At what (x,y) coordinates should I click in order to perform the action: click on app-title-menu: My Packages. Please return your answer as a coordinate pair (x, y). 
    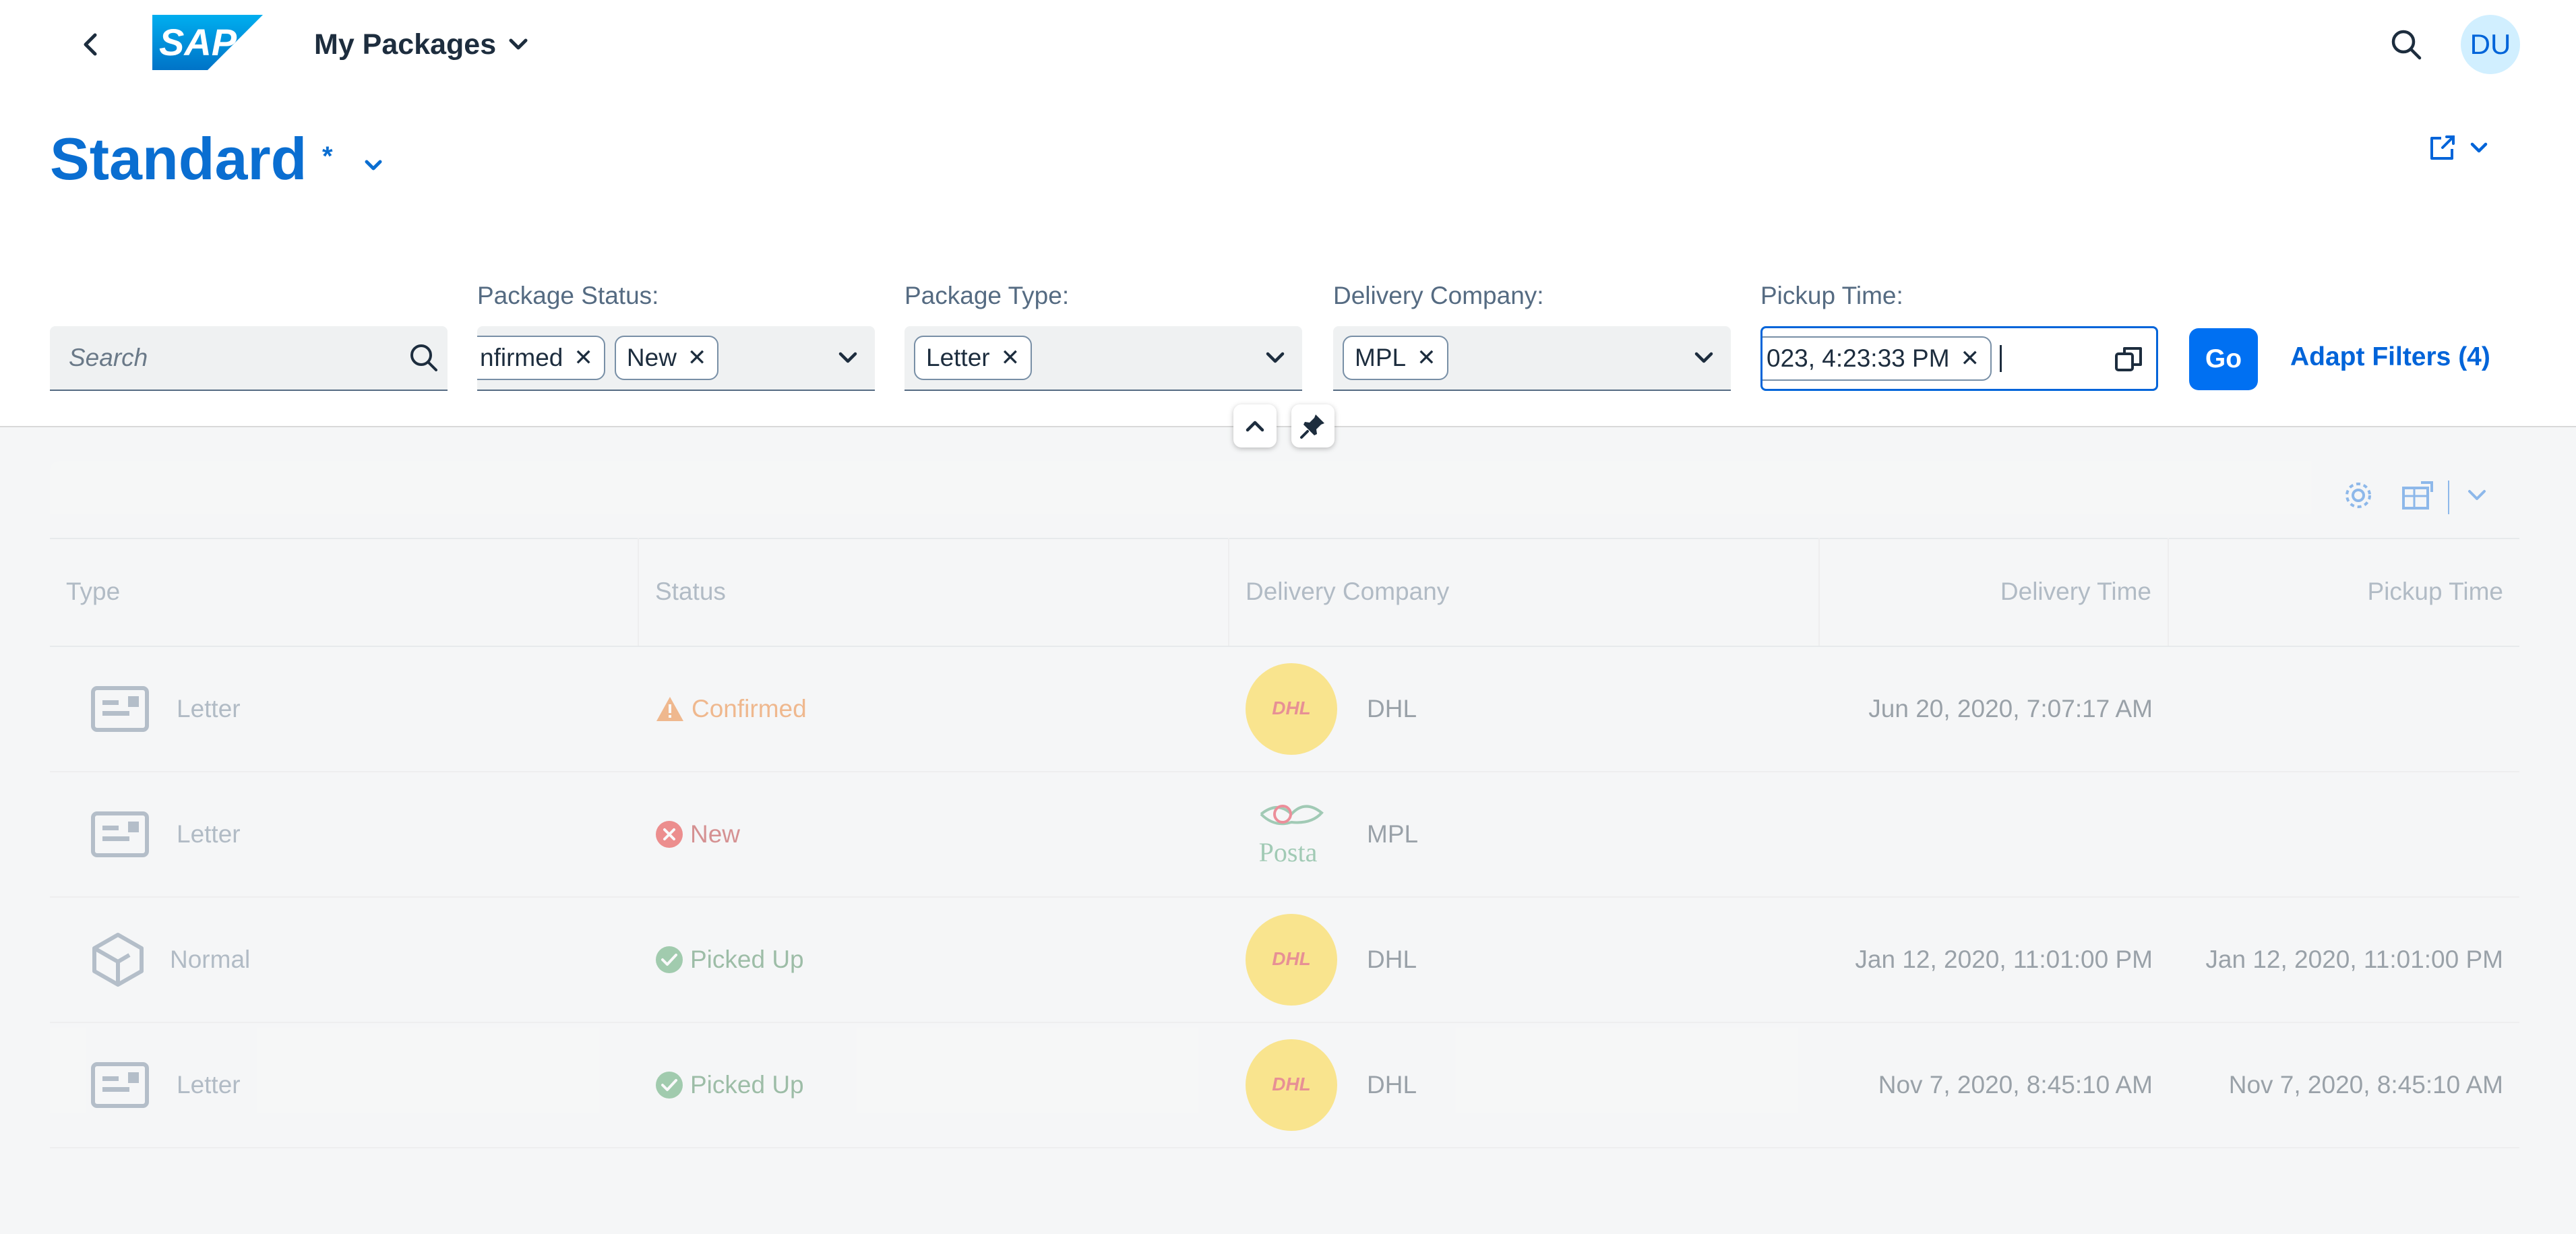
    Looking at the image, I should click on (421, 44).